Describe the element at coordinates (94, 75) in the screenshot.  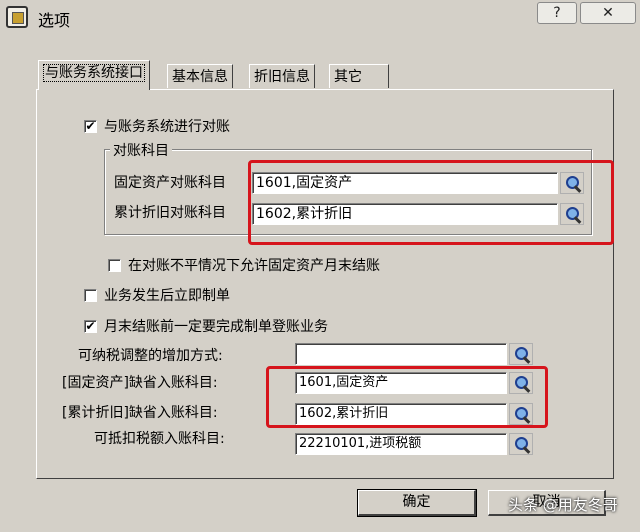
I see `tab-finance-interface: 与账务系统接口` at that location.